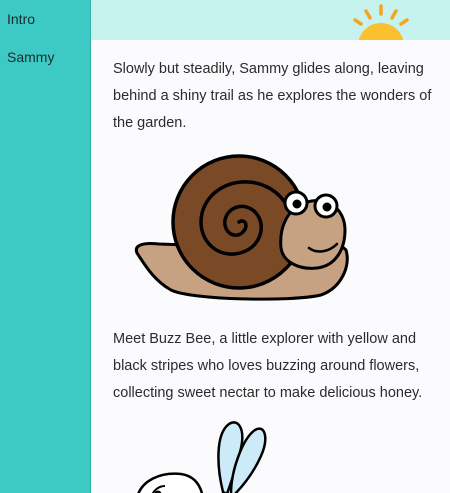 The width and height of the screenshot is (450, 493). Describe the element at coordinates (270, 20) in the screenshot. I see `top-banner` at that location.